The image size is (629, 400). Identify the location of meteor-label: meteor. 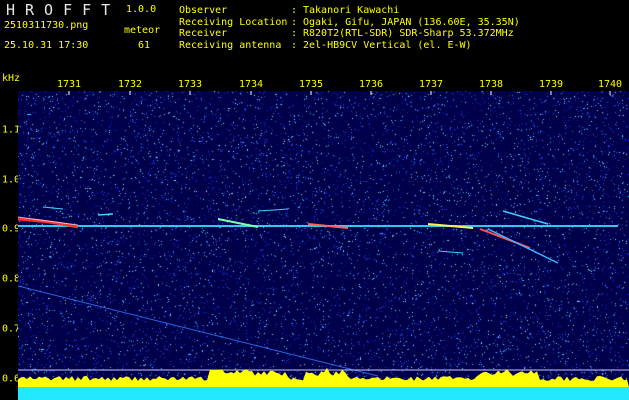
(142, 30).